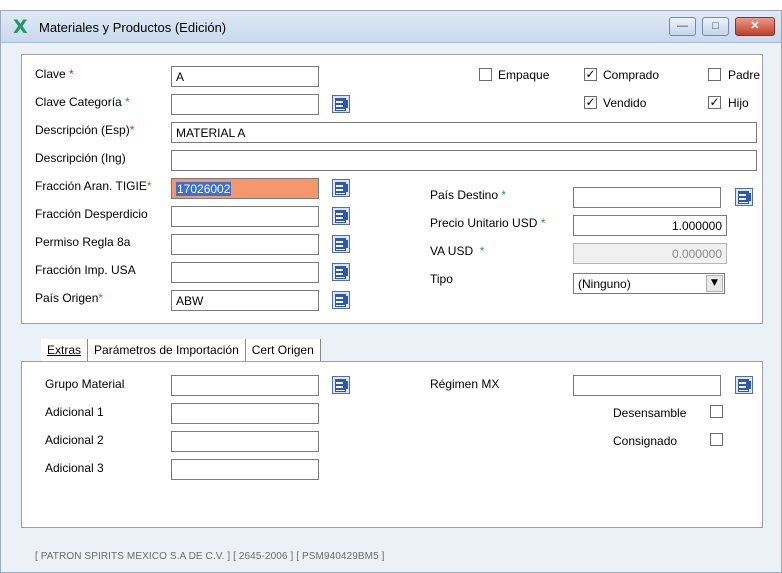 The image size is (782, 573). I want to click on chevron-down-icon: ▼, so click(714, 283).